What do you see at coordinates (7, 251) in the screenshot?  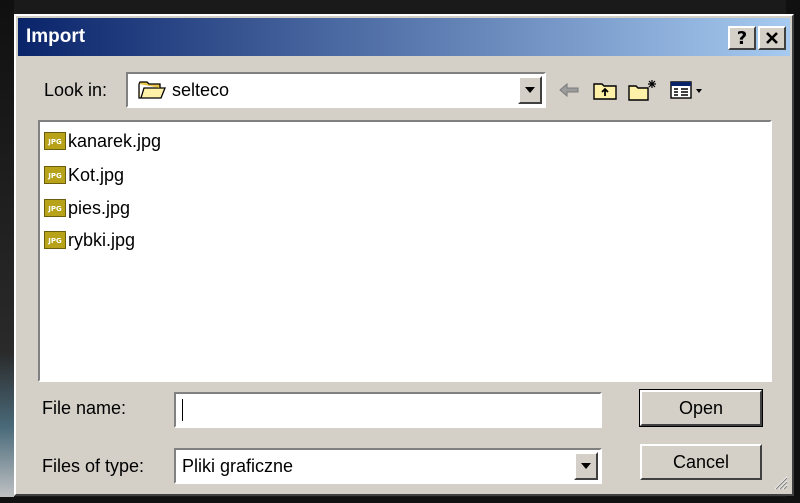 I see `desktop-left-edge` at bounding box center [7, 251].